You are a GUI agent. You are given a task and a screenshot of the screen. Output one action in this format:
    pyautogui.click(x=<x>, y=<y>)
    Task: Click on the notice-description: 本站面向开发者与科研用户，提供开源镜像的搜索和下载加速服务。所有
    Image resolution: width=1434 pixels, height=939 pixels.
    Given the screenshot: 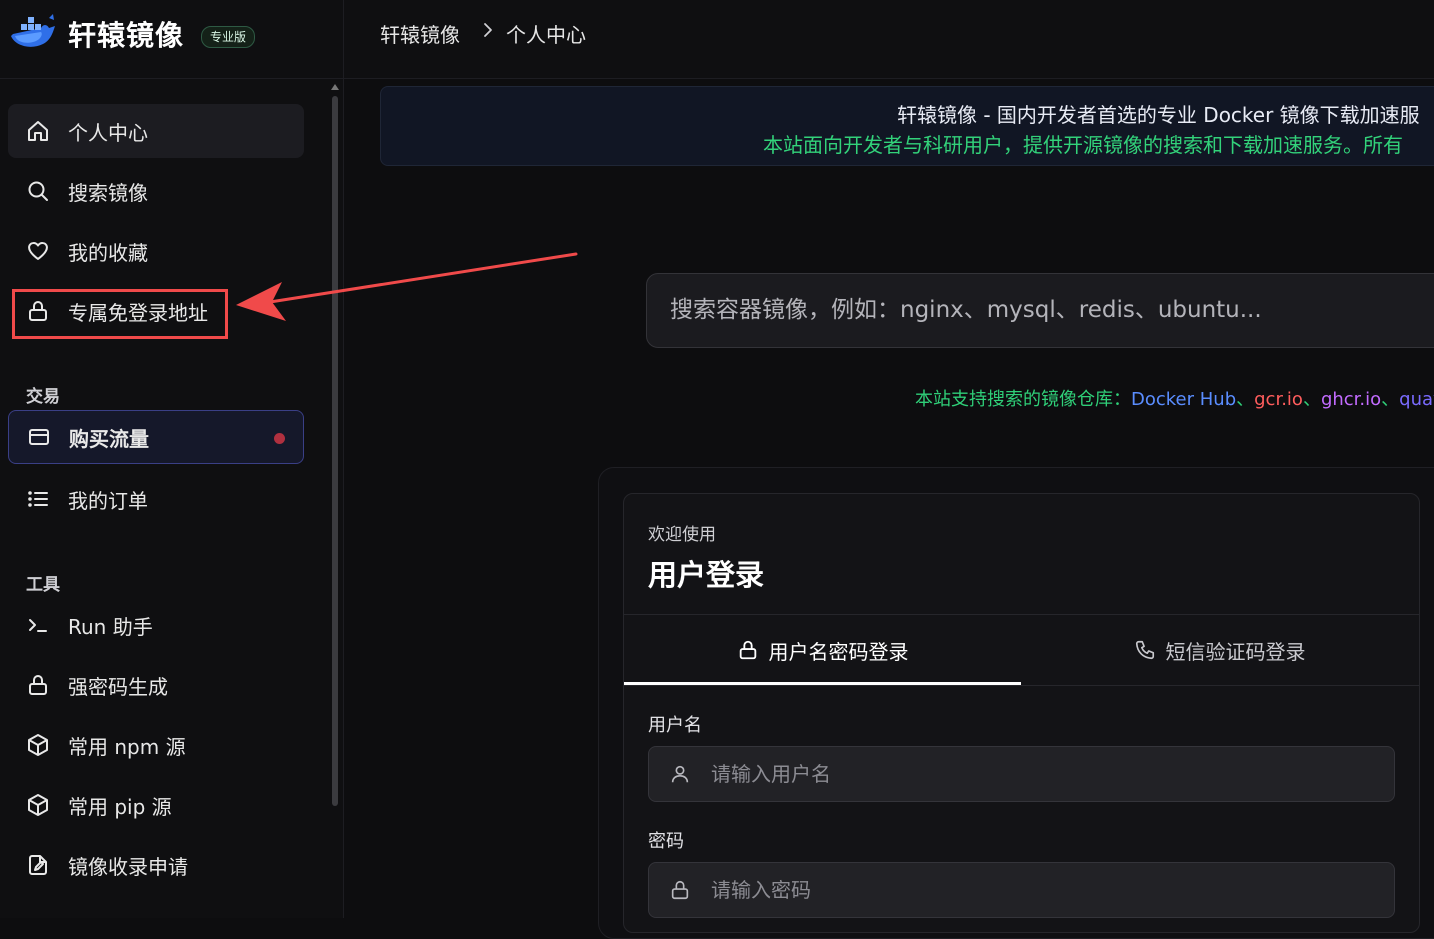 What is the action you would take?
    pyautogui.click(x=1083, y=145)
    